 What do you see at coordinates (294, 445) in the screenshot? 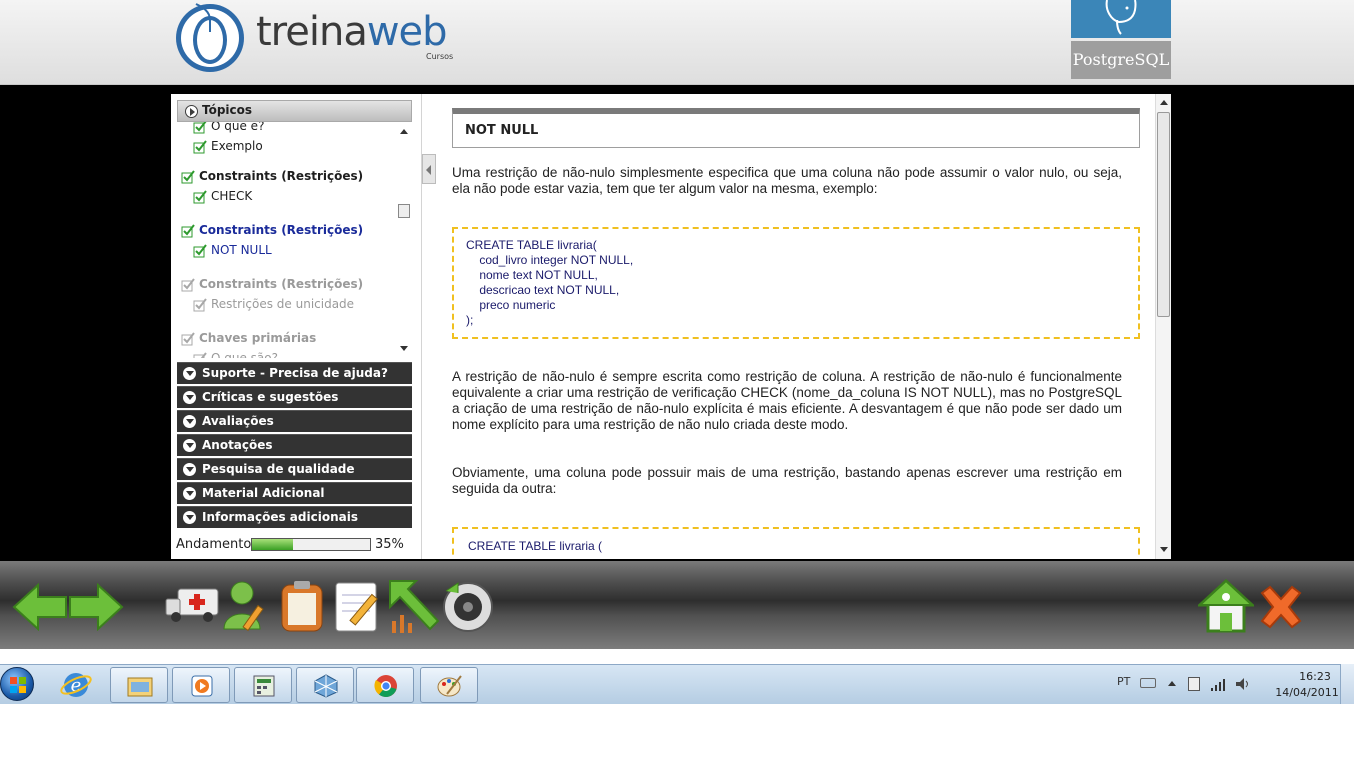
I see `accordion-item: Anotações` at bounding box center [294, 445].